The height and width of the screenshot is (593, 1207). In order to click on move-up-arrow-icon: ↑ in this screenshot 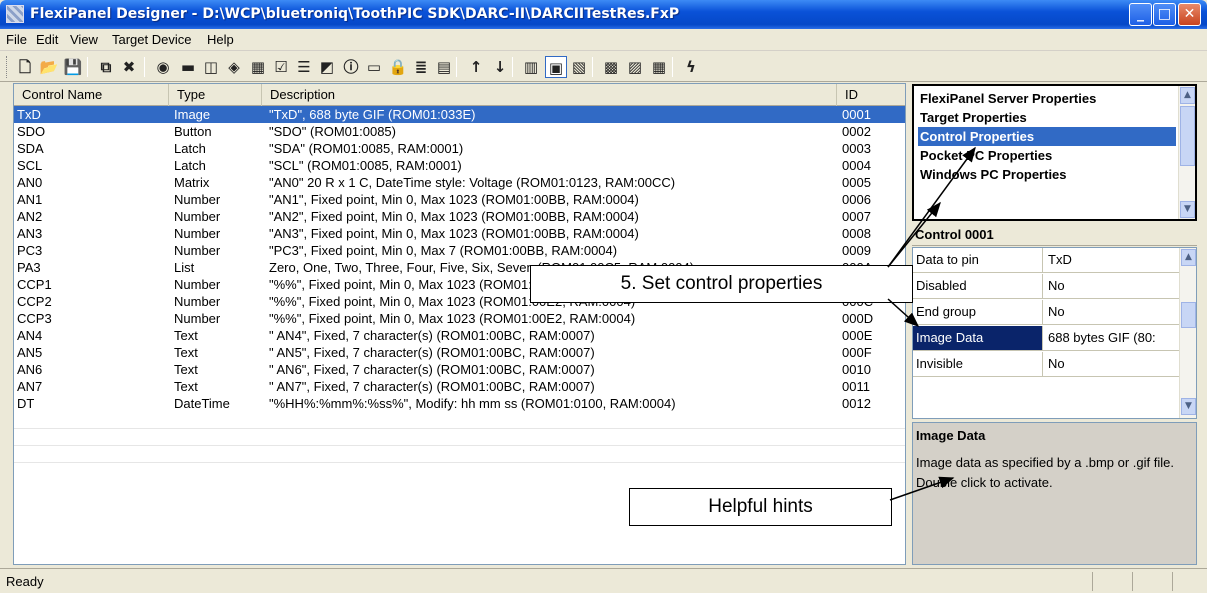, I will do `click(476, 67)`.